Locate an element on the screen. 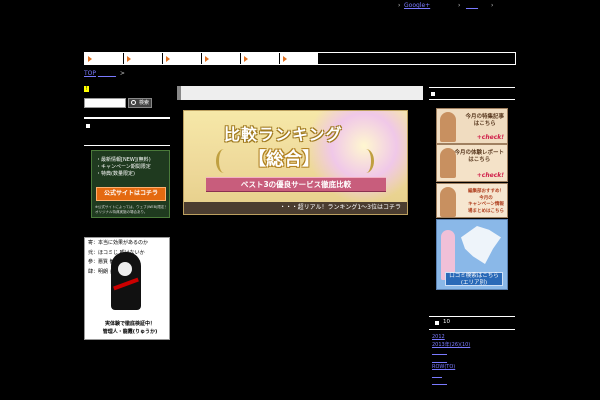  campaign-label: 編集部おすすめ！ 今月の キャンペーン情報 場まとめはこちら is located at coordinates (486, 201).